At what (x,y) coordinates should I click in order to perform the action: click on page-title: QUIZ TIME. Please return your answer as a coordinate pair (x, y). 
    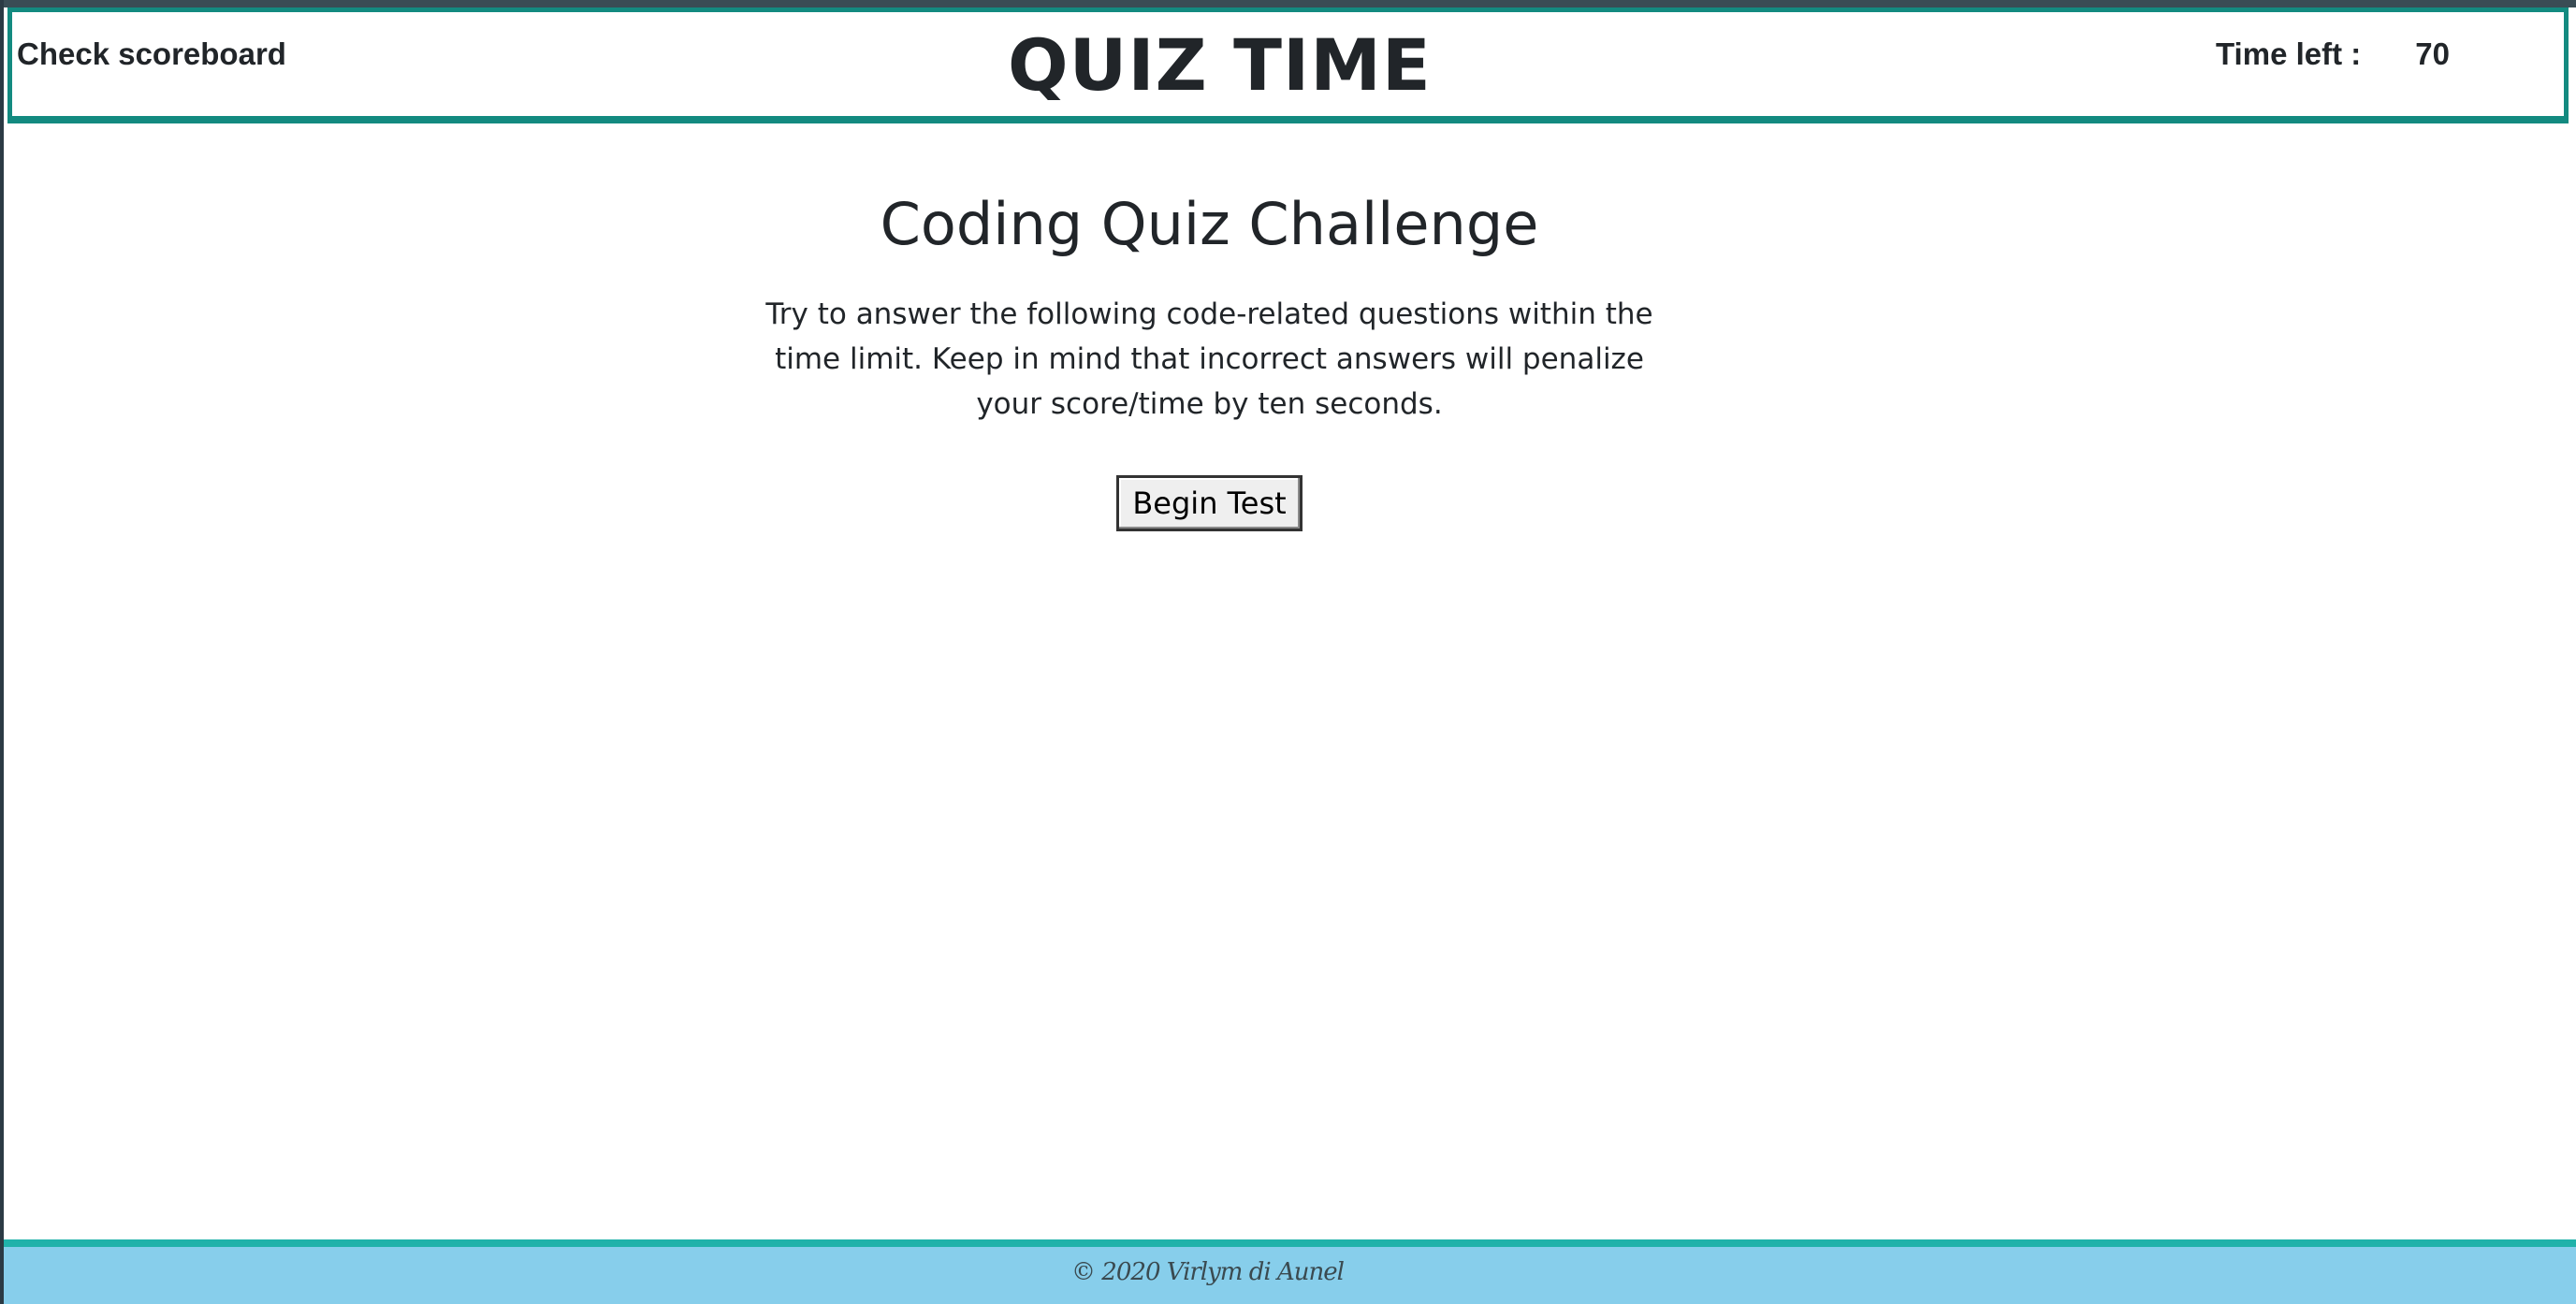
    Looking at the image, I should click on (1220, 65).